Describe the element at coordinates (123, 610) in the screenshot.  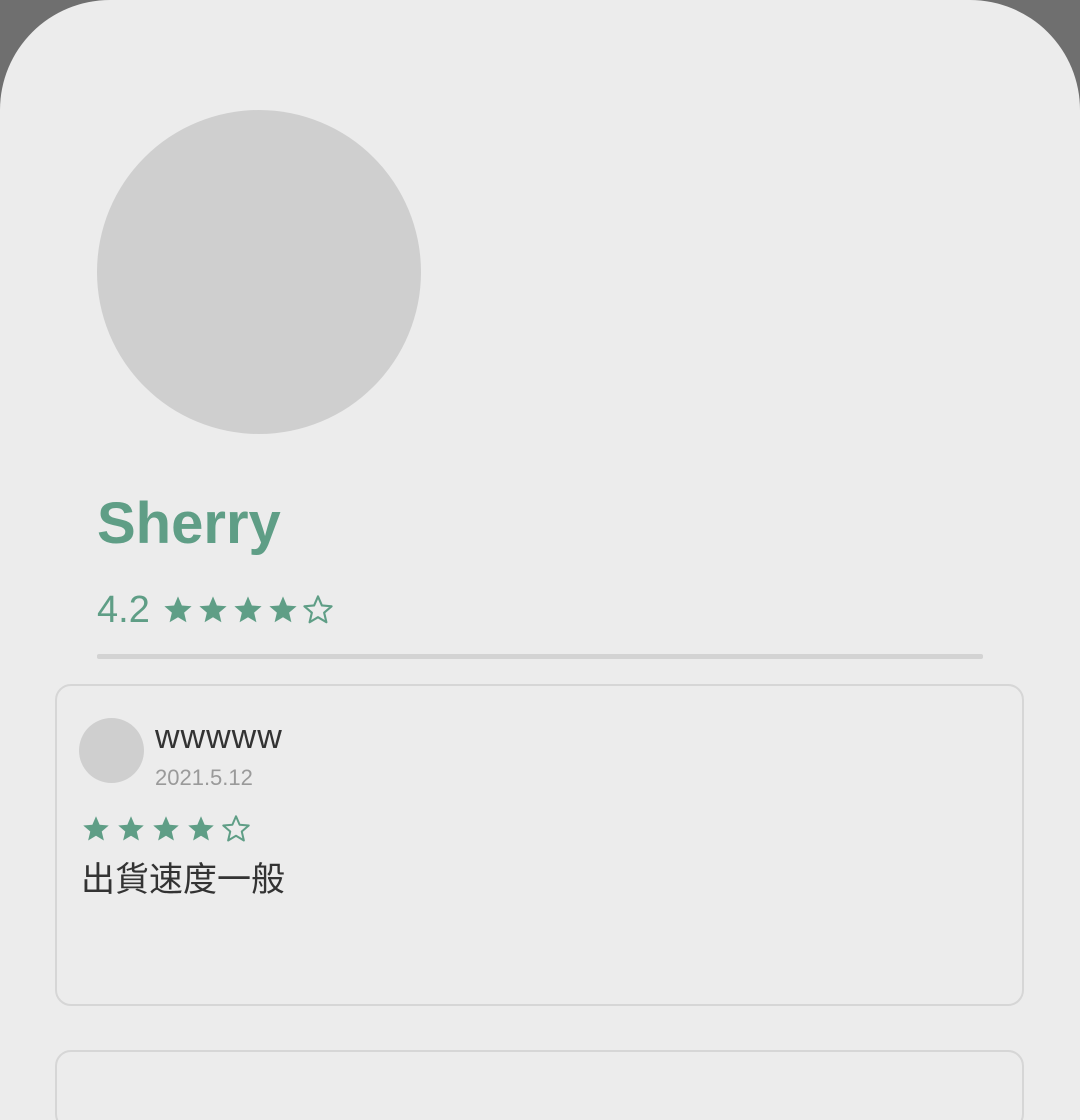
I see `rating-value: 4.2` at that location.